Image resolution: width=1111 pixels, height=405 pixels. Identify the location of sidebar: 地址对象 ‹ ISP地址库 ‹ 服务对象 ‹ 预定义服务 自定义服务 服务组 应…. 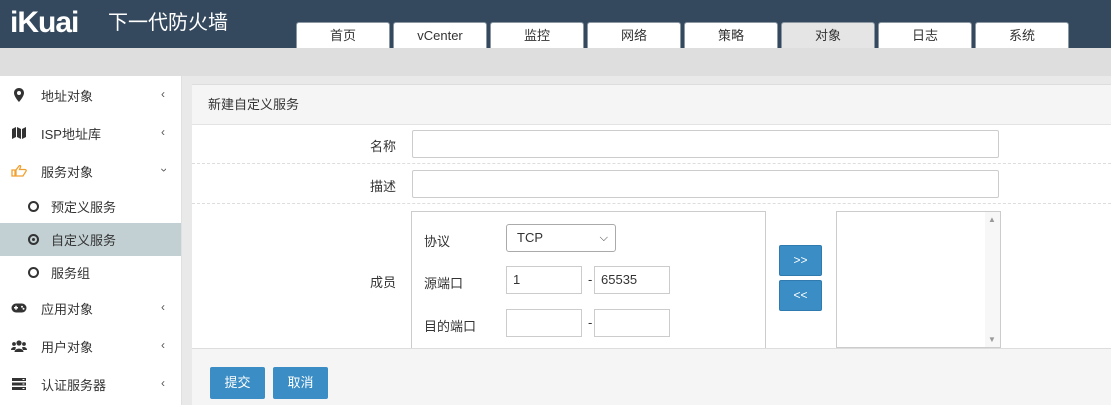
(91, 240).